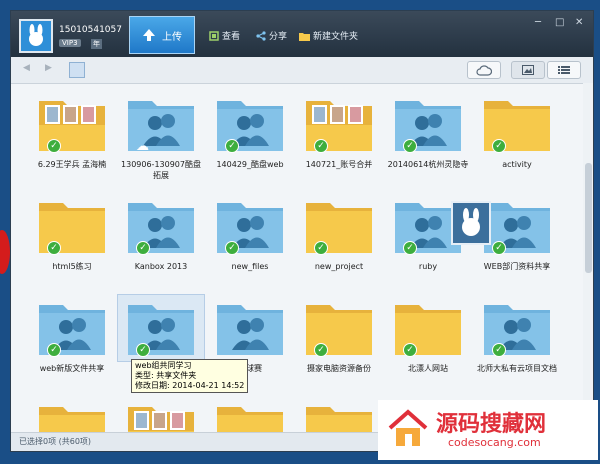 This screenshot has width=600, height=464. What do you see at coordinates (70, 43) in the screenshot?
I see `vip-badge: VIP3` at bounding box center [70, 43].